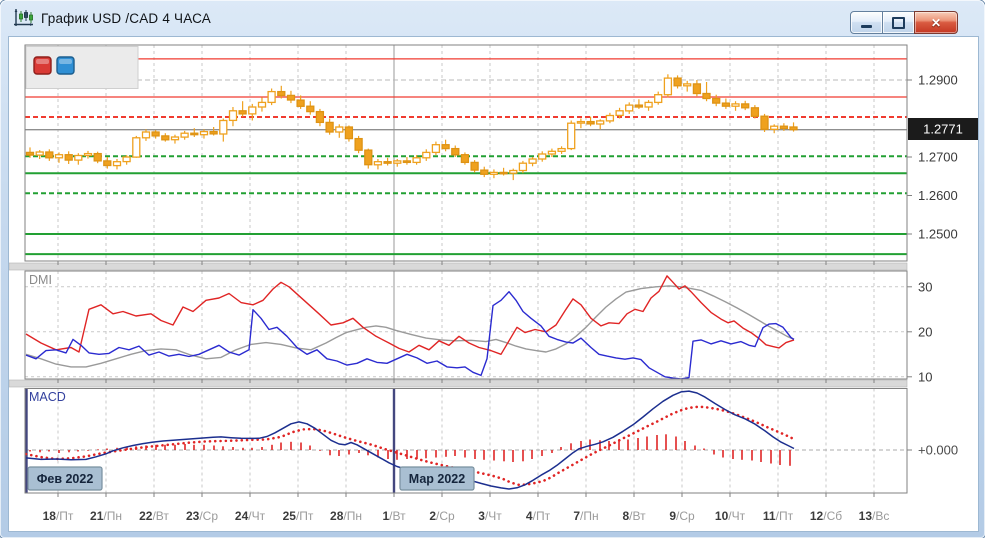 The image size is (985, 538). I want to click on candlestick-chart-icon, so click(24, 18).